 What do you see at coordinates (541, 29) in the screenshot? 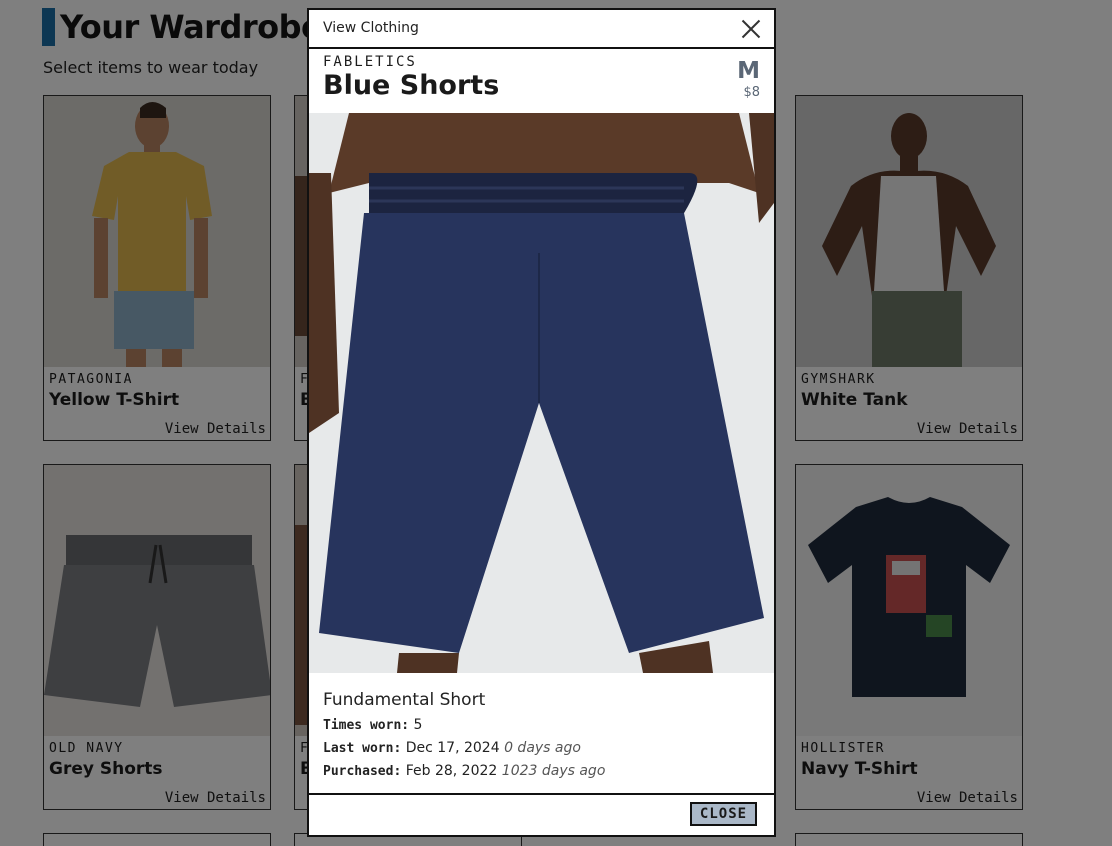
I see `modal-header: View Clothing` at bounding box center [541, 29].